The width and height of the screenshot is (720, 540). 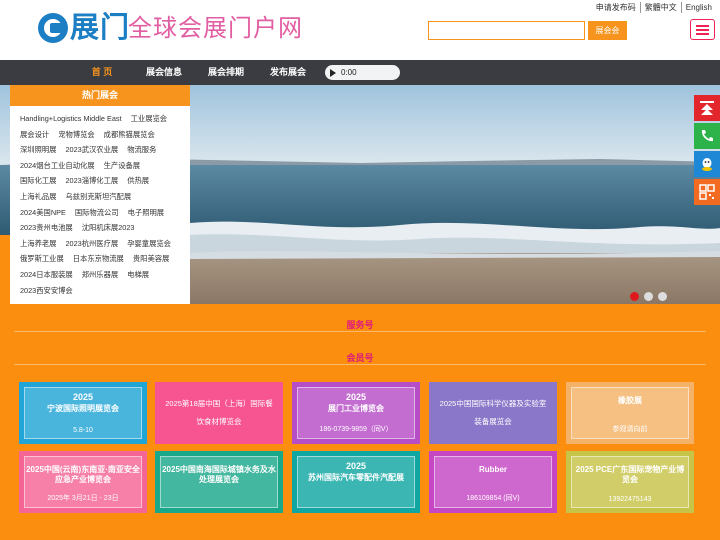 What do you see at coordinates (38, 244) in the screenshot?
I see `hot-exhibition-link: 上海养老展` at bounding box center [38, 244].